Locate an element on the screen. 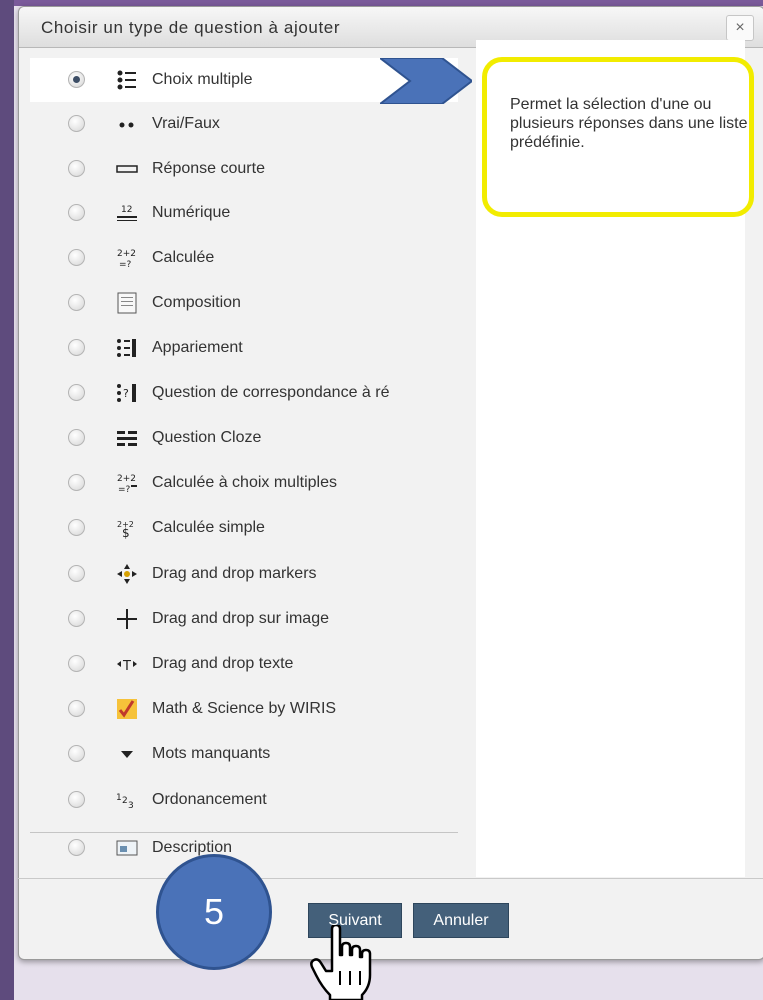 The image size is (763, 1000). question-type-label: Calculée simple is located at coordinates (208, 527).